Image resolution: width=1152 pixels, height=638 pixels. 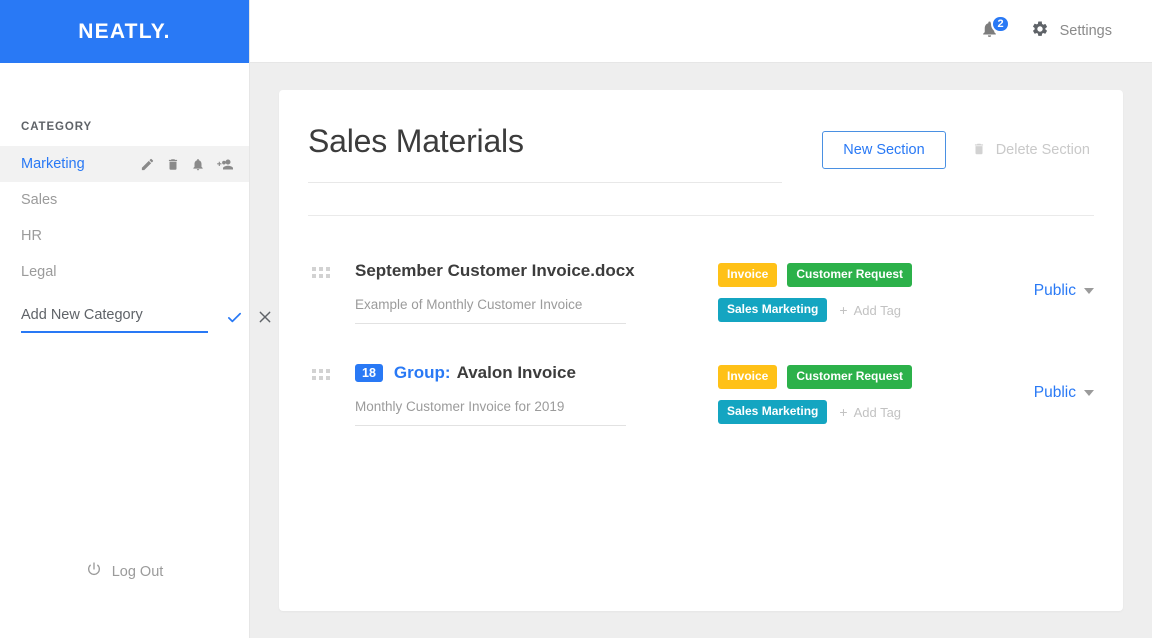 What do you see at coordinates (369, 373) in the screenshot?
I see `group-count-badge: 18` at bounding box center [369, 373].